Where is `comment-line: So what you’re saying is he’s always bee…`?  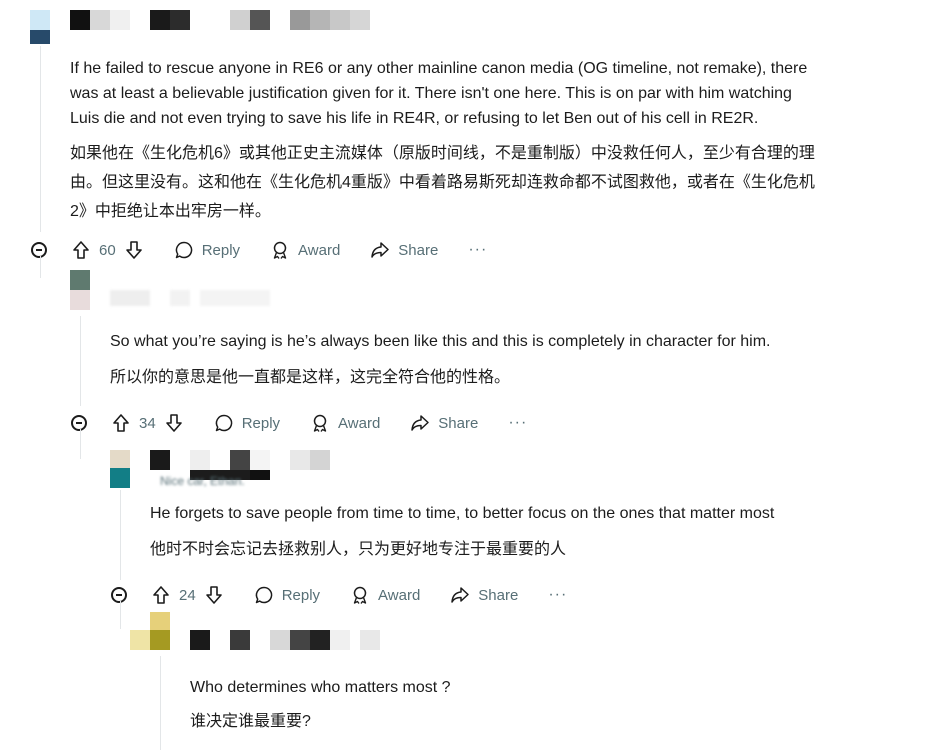
comment-line: So what you’re saying is he’s always bee… is located at coordinates (440, 341).